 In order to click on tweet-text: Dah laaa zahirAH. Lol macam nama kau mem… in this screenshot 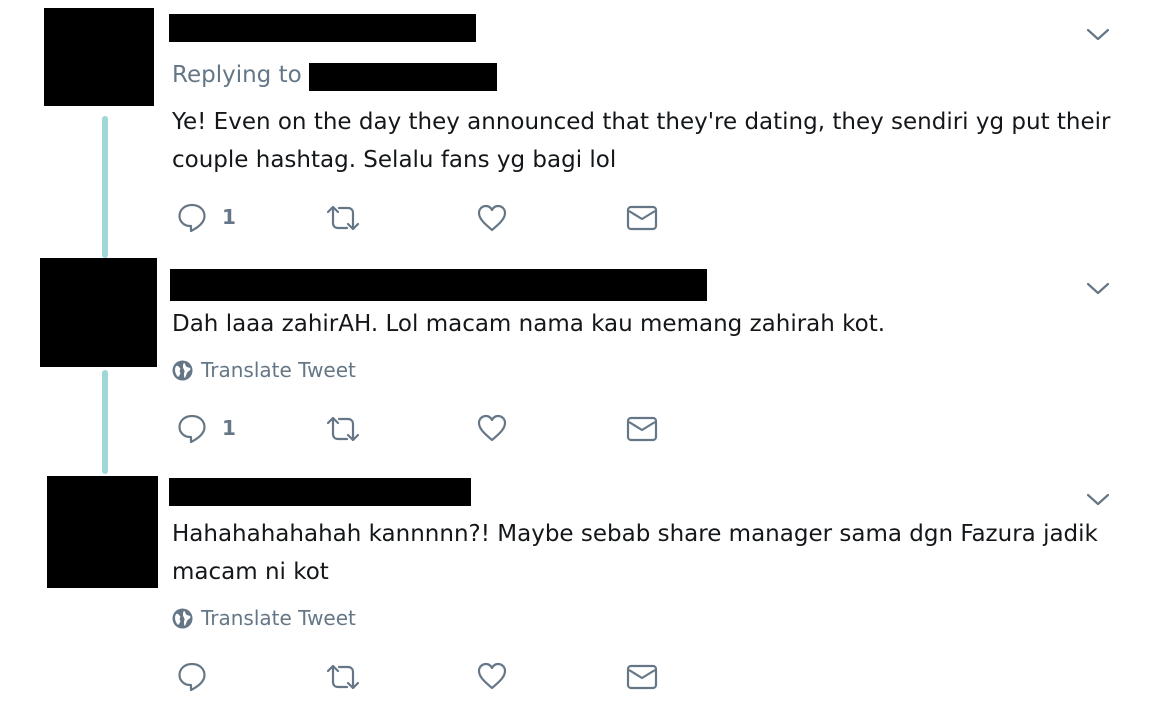, I will do `click(529, 324)`.